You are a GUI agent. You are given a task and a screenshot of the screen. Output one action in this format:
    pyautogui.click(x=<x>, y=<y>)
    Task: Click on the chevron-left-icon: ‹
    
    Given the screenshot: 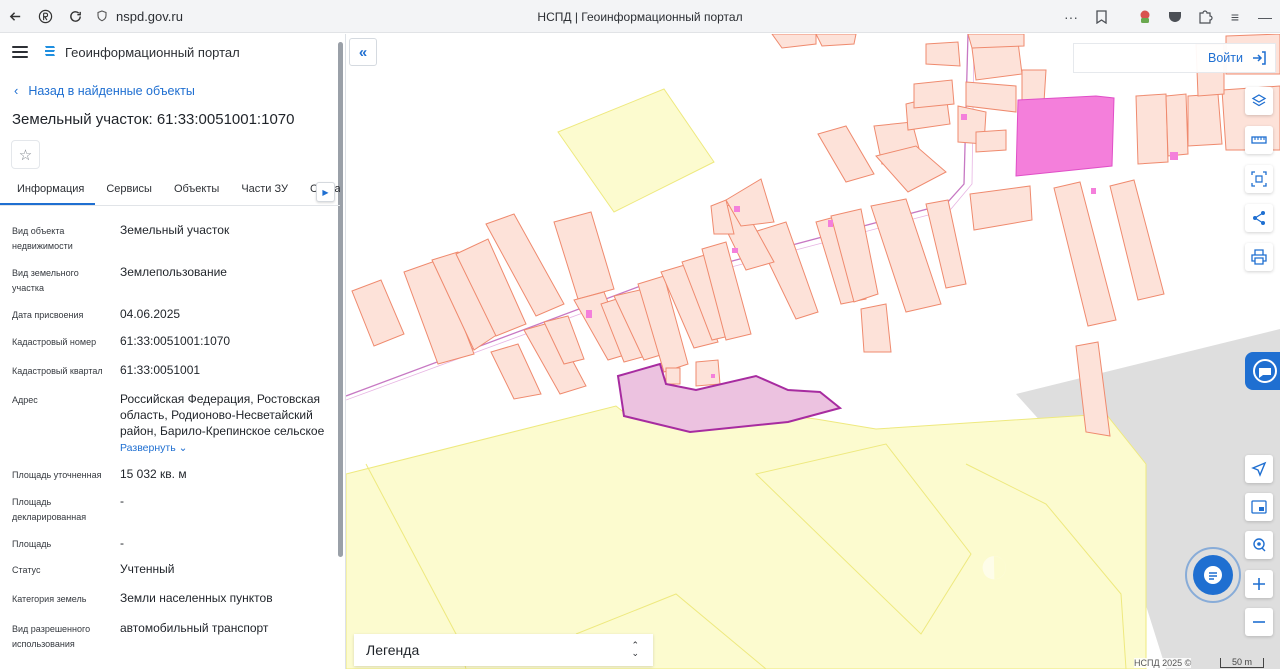 What is the action you would take?
    pyautogui.click(x=16, y=90)
    